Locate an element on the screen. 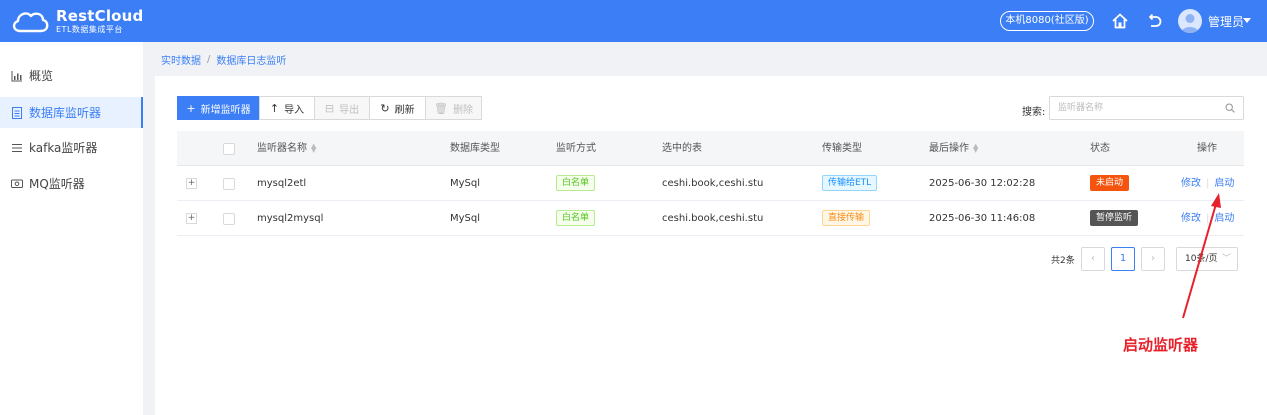 This screenshot has height=415, width=1267. import-button: ↑ 导入 is located at coordinates (287, 108).